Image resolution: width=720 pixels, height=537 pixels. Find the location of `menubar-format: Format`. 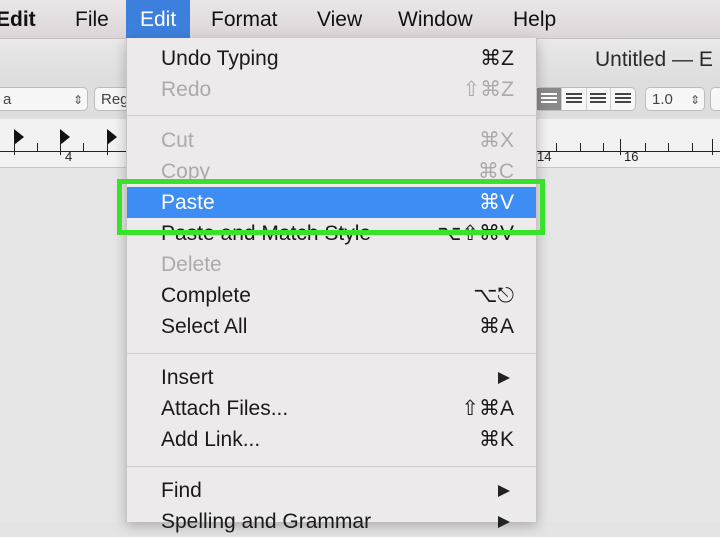

menubar-format: Format is located at coordinates (244, 19).